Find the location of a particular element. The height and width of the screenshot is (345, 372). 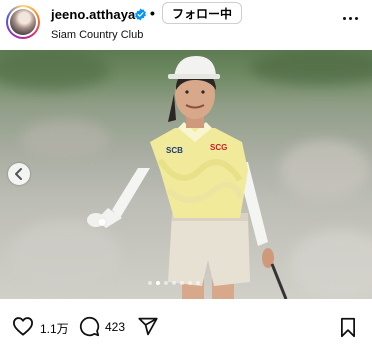

avatar-inner is located at coordinates (23, 22).